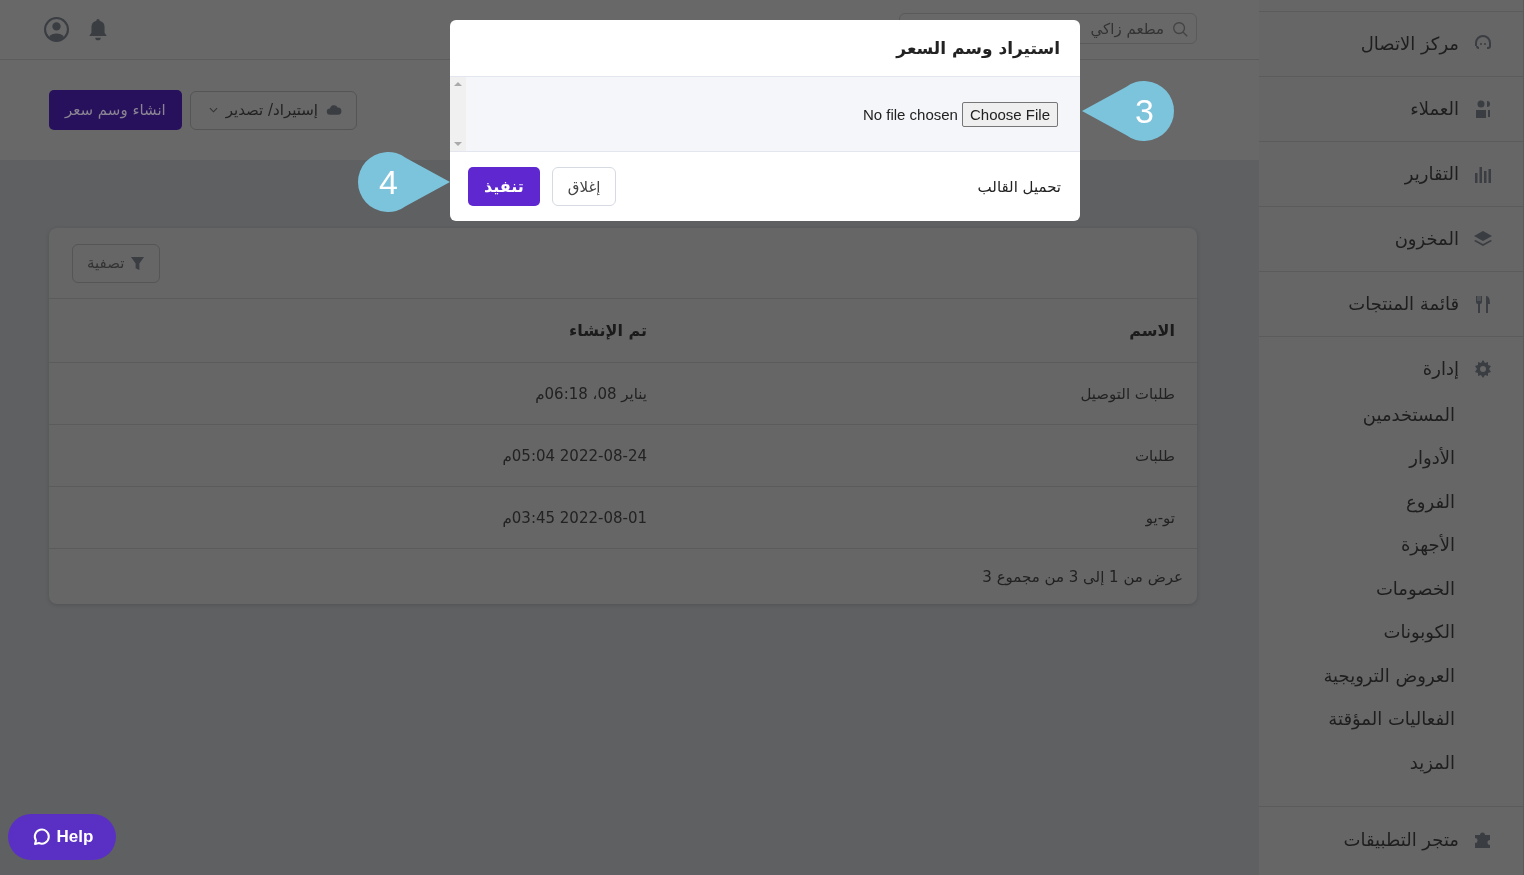  What do you see at coordinates (1151, 330) in the screenshot?
I see `column-header: الاسم` at bounding box center [1151, 330].